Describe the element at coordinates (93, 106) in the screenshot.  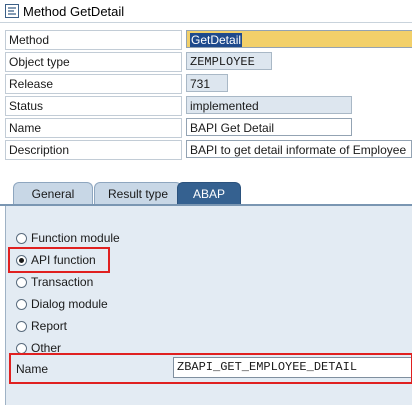
I see `status-label: Status` at that location.